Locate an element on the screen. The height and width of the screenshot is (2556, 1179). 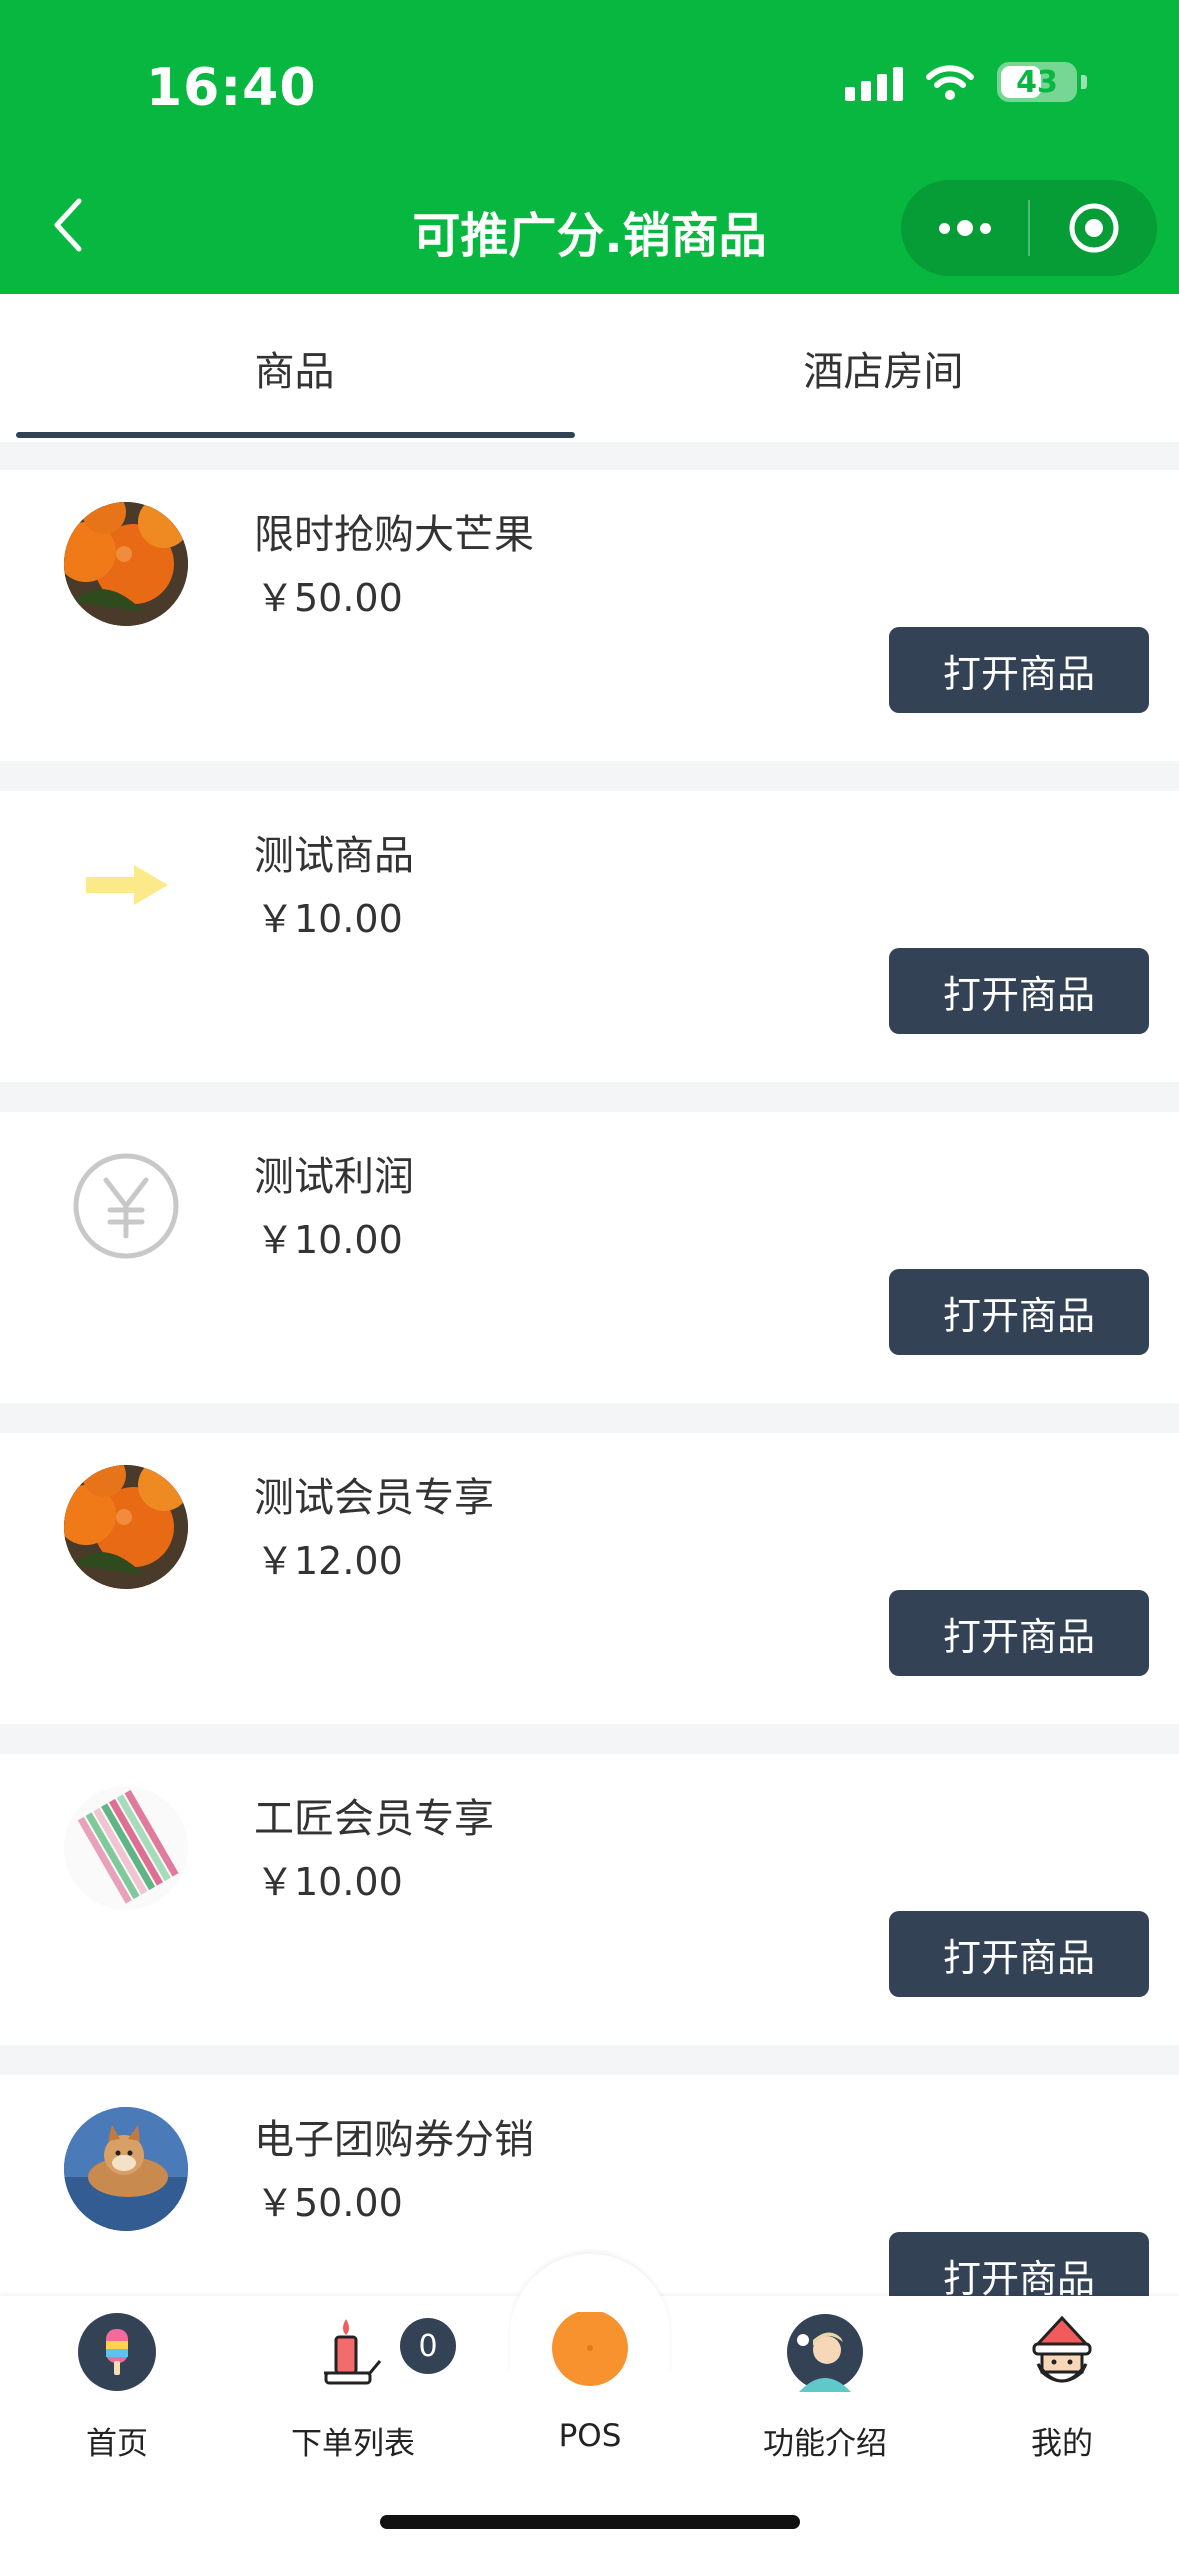
close-mini-program-button is located at coordinates (1093, 228).